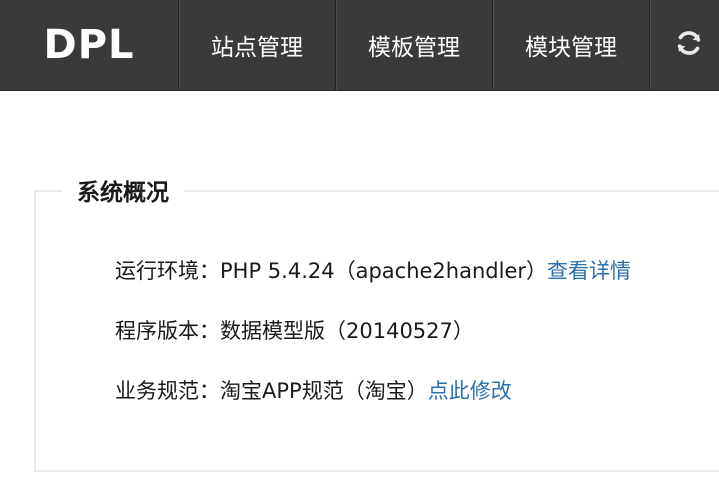 This screenshot has width=719, height=490. I want to click on nav-item-template-management: 模板管理, so click(413, 45).